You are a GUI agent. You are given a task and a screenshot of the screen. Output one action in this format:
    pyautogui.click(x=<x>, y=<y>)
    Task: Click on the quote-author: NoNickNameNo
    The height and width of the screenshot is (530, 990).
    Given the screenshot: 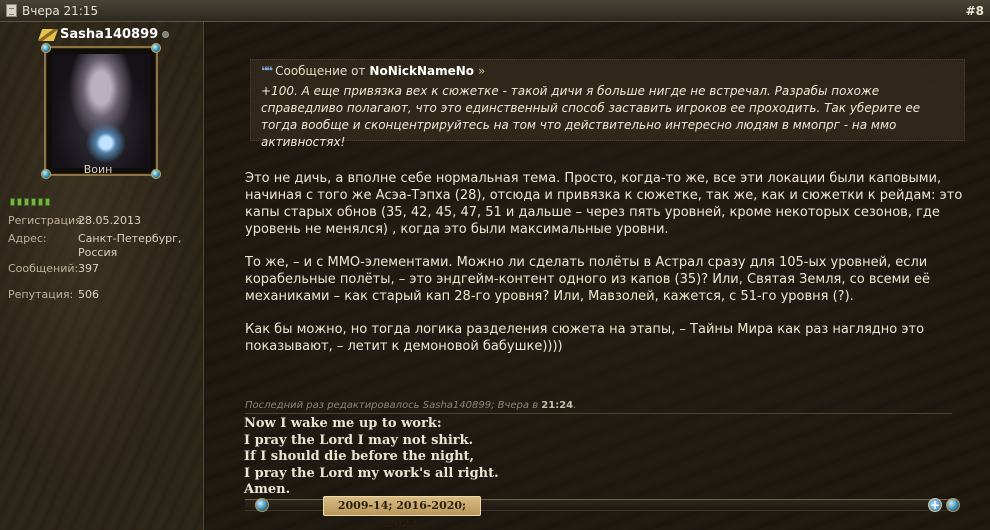 What is the action you would take?
    pyautogui.click(x=422, y=71)
    